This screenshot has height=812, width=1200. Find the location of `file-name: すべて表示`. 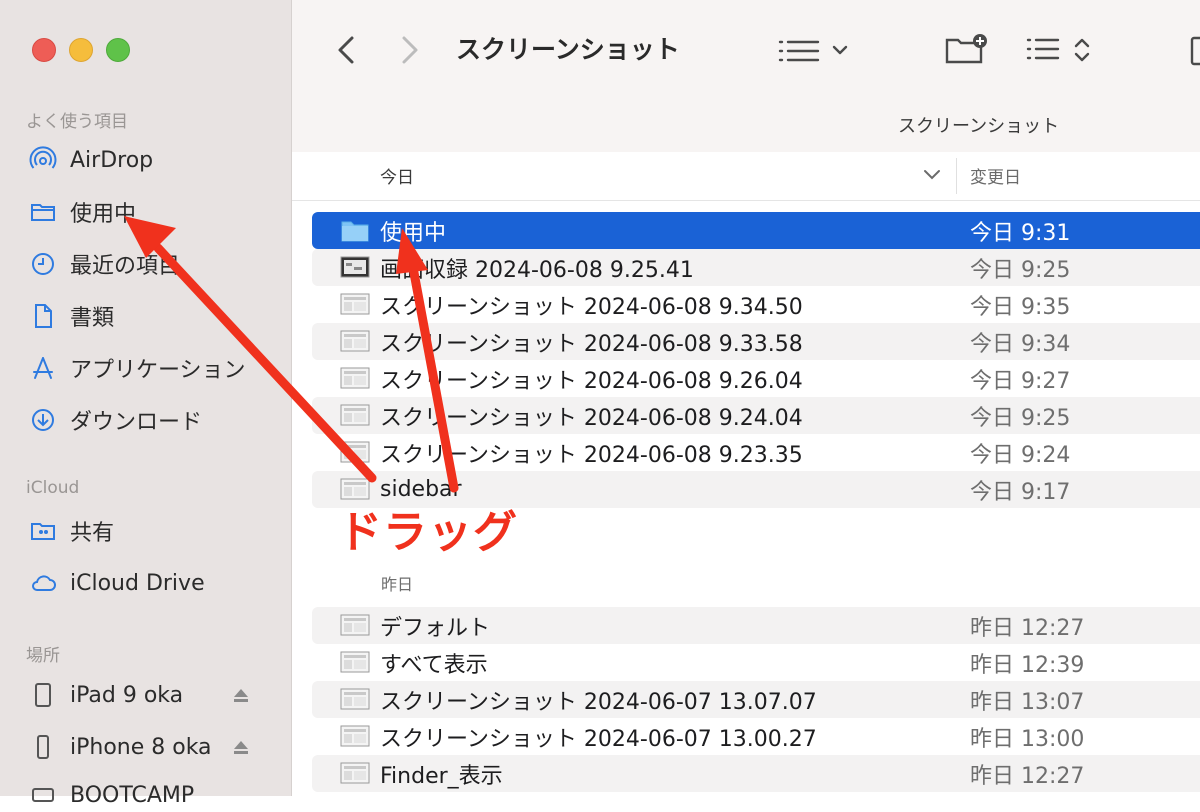

file-name: すべて表示 is located at coordinates (434, 665).